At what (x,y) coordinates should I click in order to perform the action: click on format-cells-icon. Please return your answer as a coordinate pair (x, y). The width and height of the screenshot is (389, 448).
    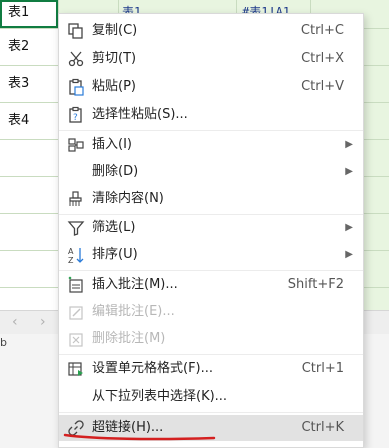
    Looking at the image, I should click on (76, 369).